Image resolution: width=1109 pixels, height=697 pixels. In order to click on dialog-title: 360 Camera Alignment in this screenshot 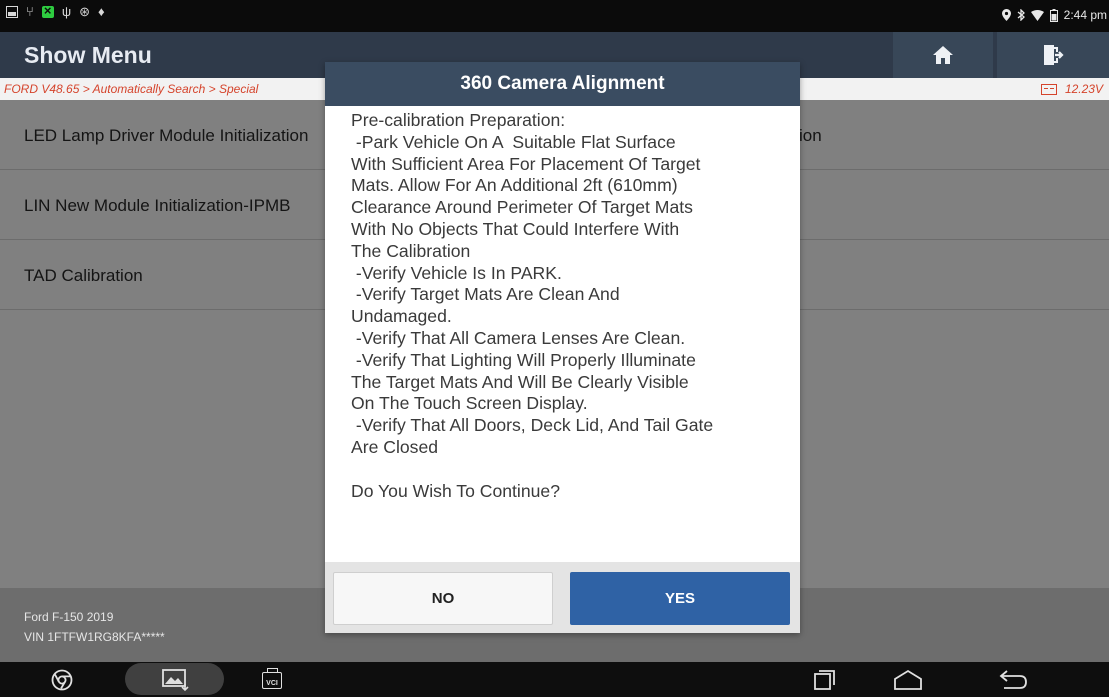, I will do `click(562, 83)`.